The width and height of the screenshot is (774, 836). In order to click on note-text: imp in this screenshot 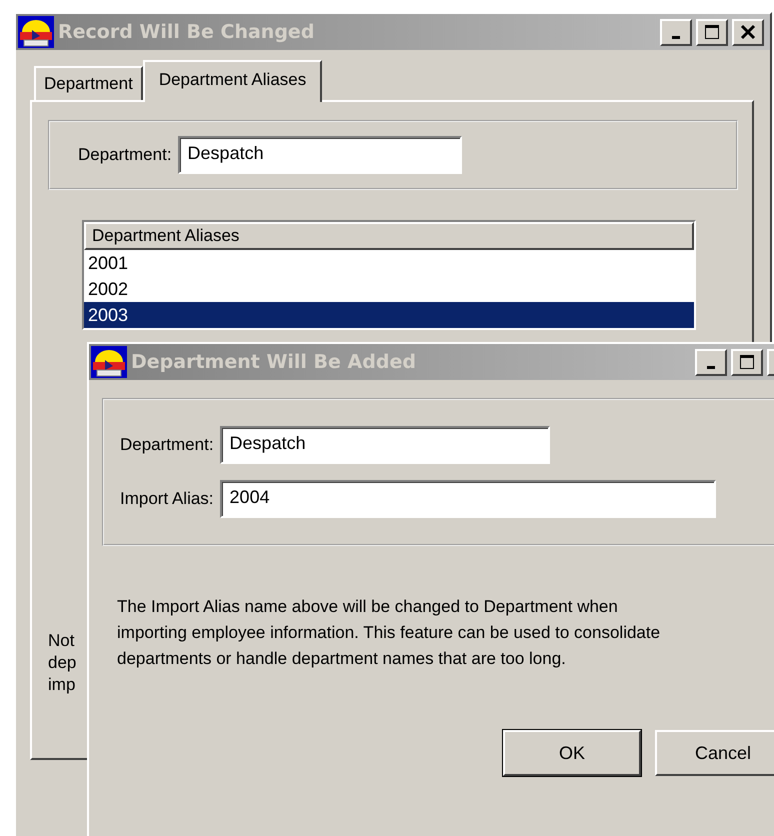, I will do `click(62, 685)`.